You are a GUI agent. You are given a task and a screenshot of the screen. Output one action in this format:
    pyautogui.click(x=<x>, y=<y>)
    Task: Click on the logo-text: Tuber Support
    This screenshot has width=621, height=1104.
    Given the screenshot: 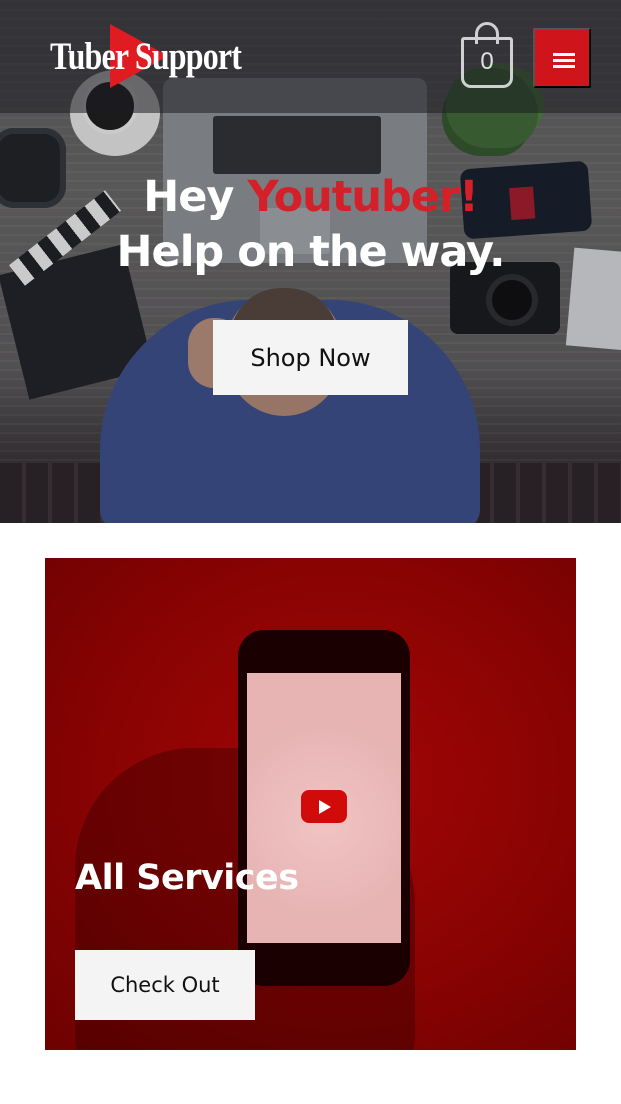 What is the action you would take?
    pyautogui.click(x=146, y=56)
    